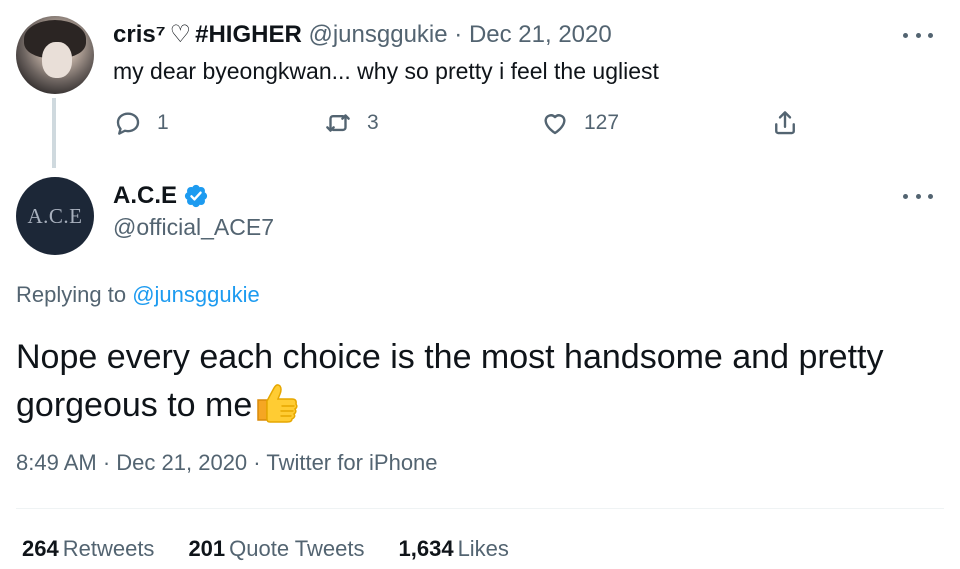 This screenshot has height=569, width=960. I want to click on parent-avatar, so click(55, 55).